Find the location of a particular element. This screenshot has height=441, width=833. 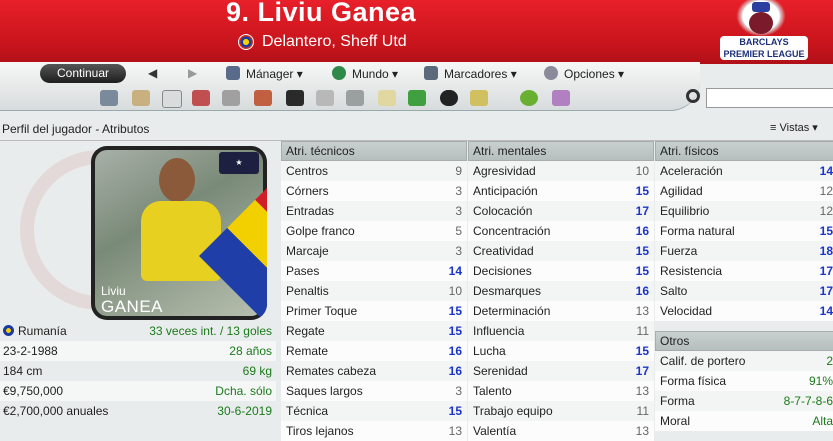

physical-attr-name: Equilibrio is located at coordinates (685, 211).